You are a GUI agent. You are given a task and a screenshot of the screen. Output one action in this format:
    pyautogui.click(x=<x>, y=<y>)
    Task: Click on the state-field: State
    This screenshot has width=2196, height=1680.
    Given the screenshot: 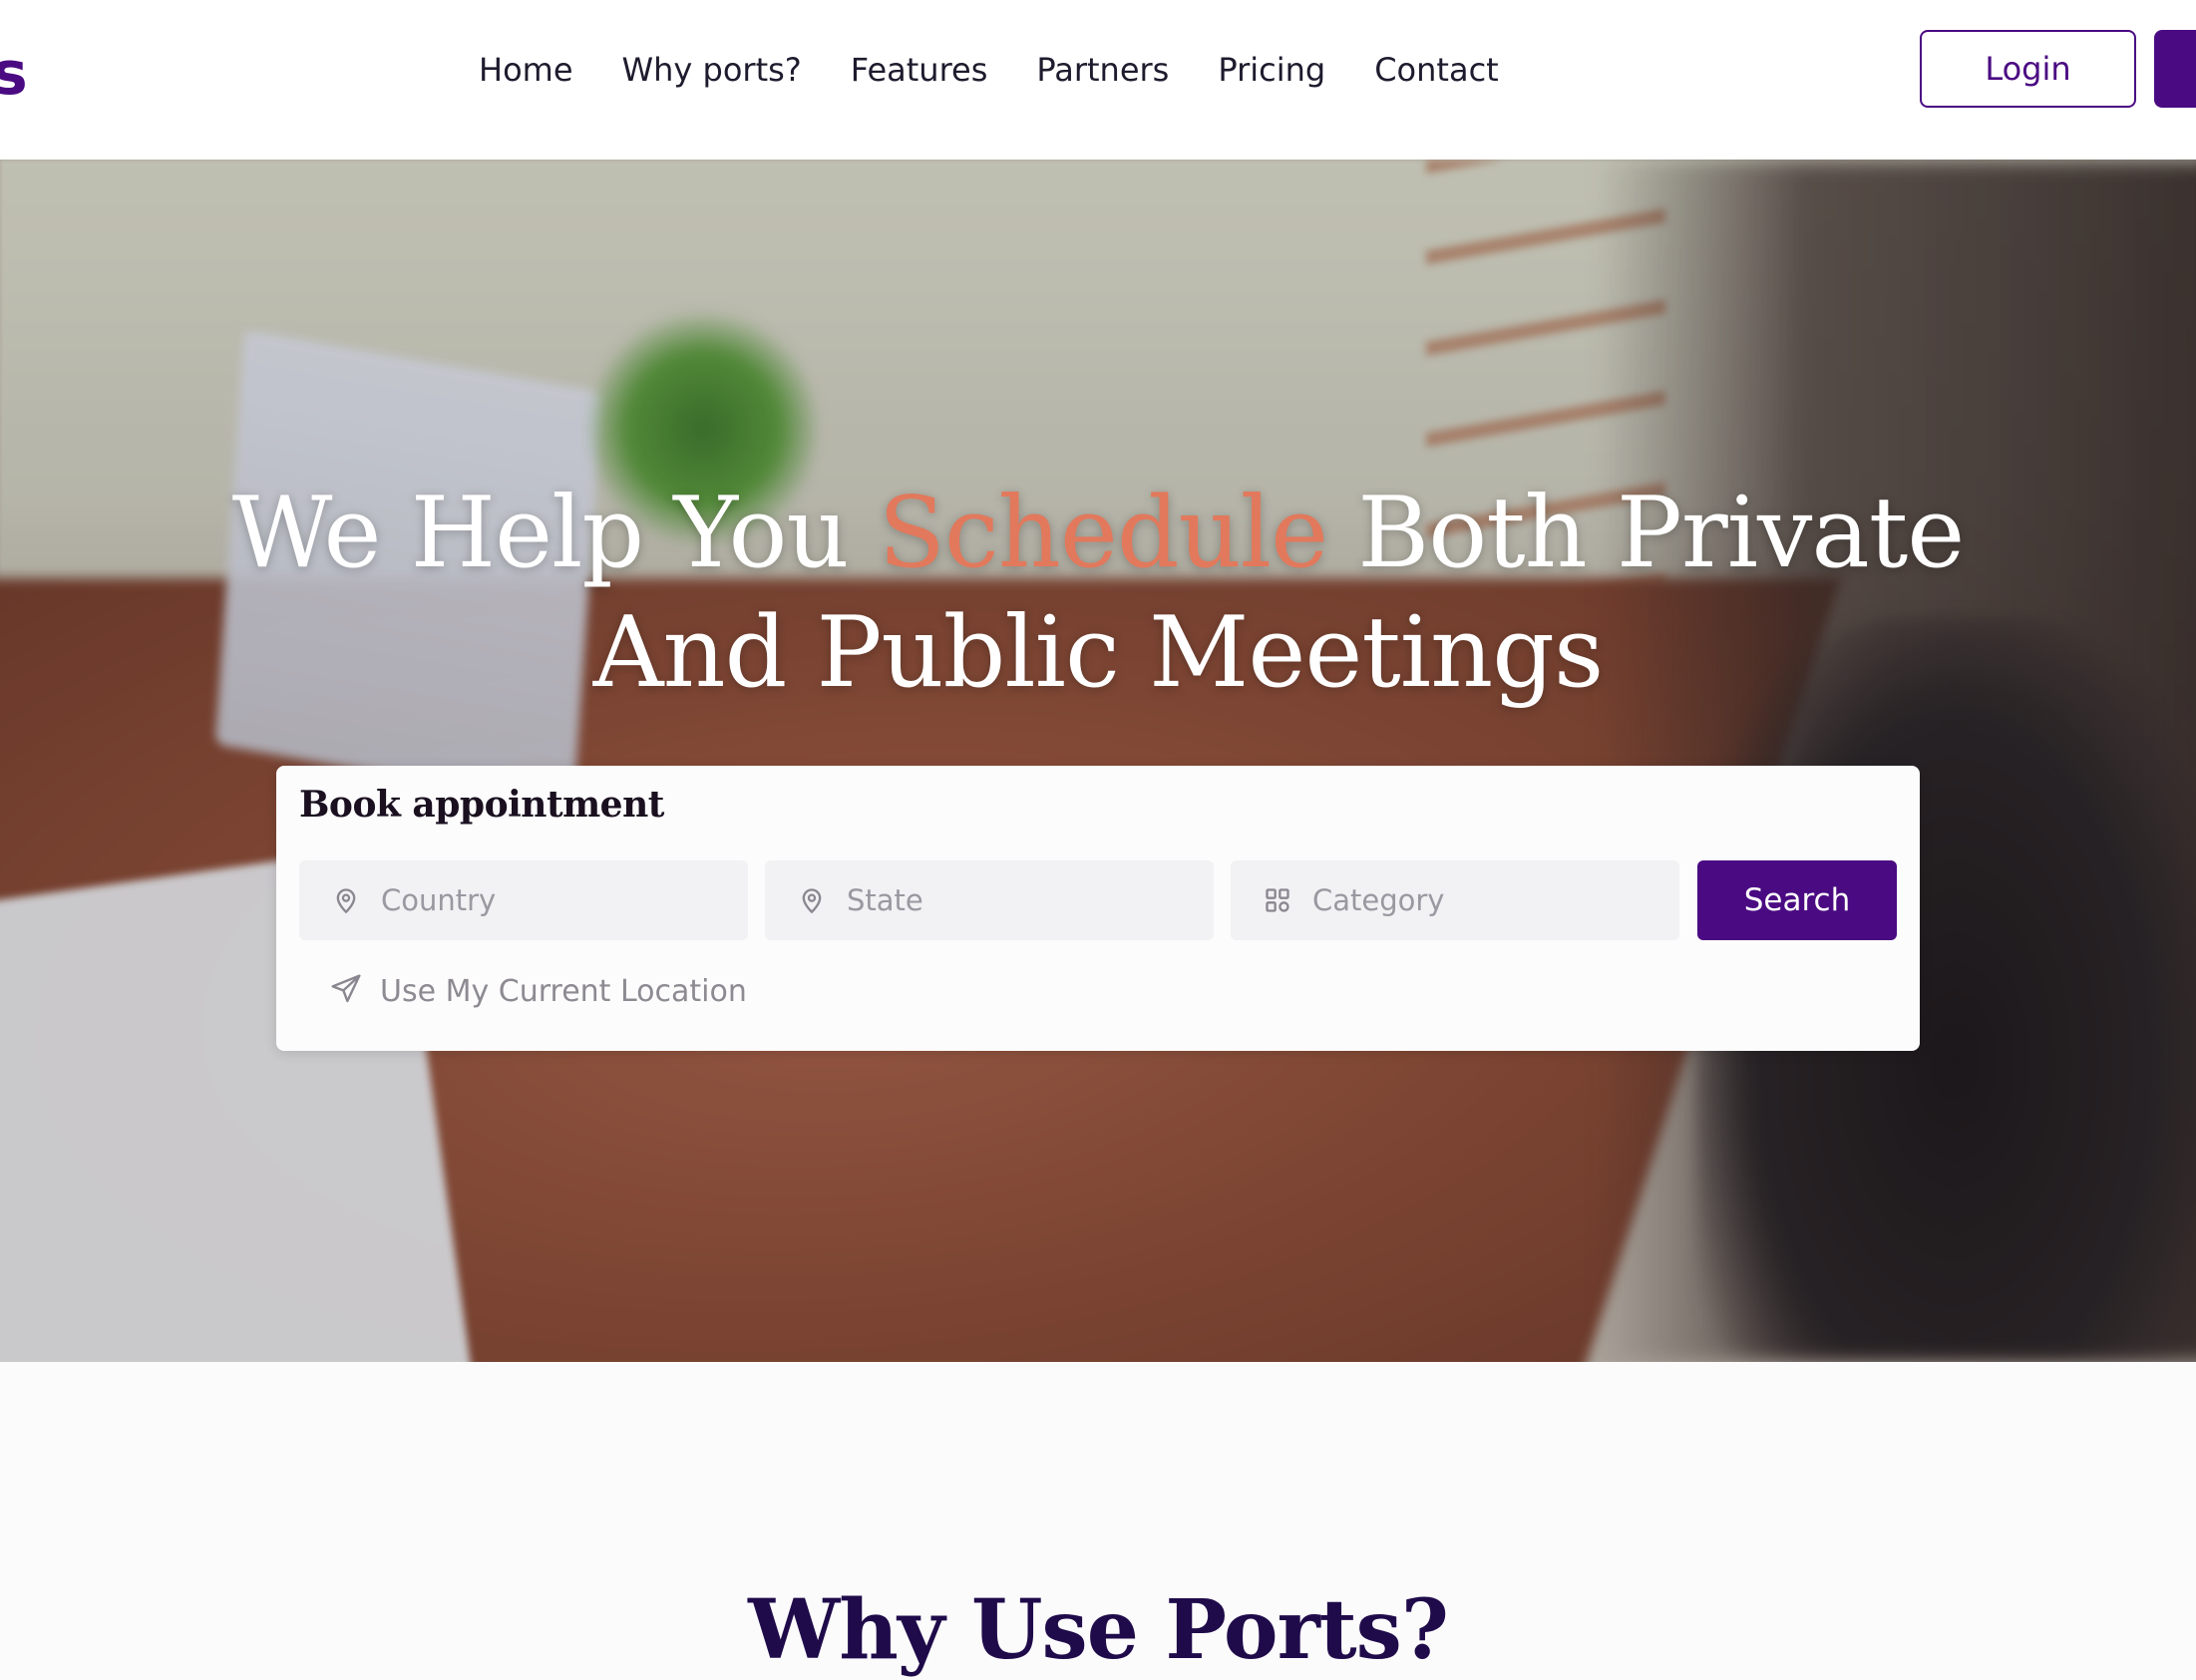 What is the action you would take?
    pyautogui.click(x=989, y=900)
    